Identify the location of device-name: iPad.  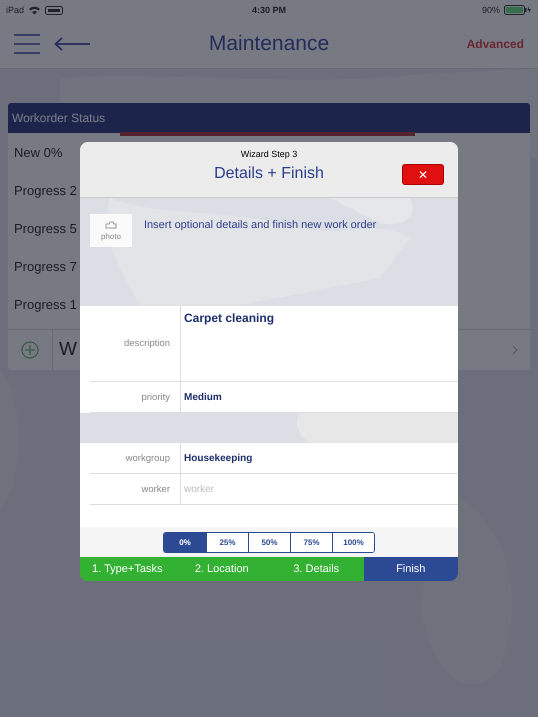
(15, 10).